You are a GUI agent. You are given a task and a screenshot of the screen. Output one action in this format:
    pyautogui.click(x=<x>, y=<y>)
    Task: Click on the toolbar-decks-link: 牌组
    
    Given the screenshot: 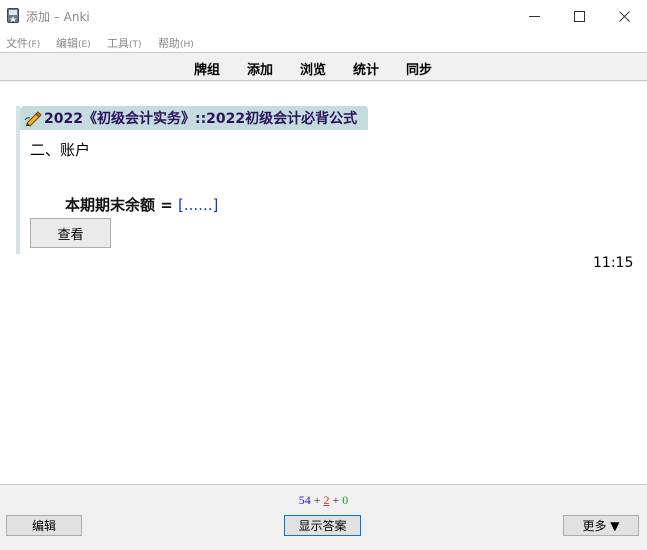 What is the action you would take?
    pyautogui.click(x=207, y=68)
    